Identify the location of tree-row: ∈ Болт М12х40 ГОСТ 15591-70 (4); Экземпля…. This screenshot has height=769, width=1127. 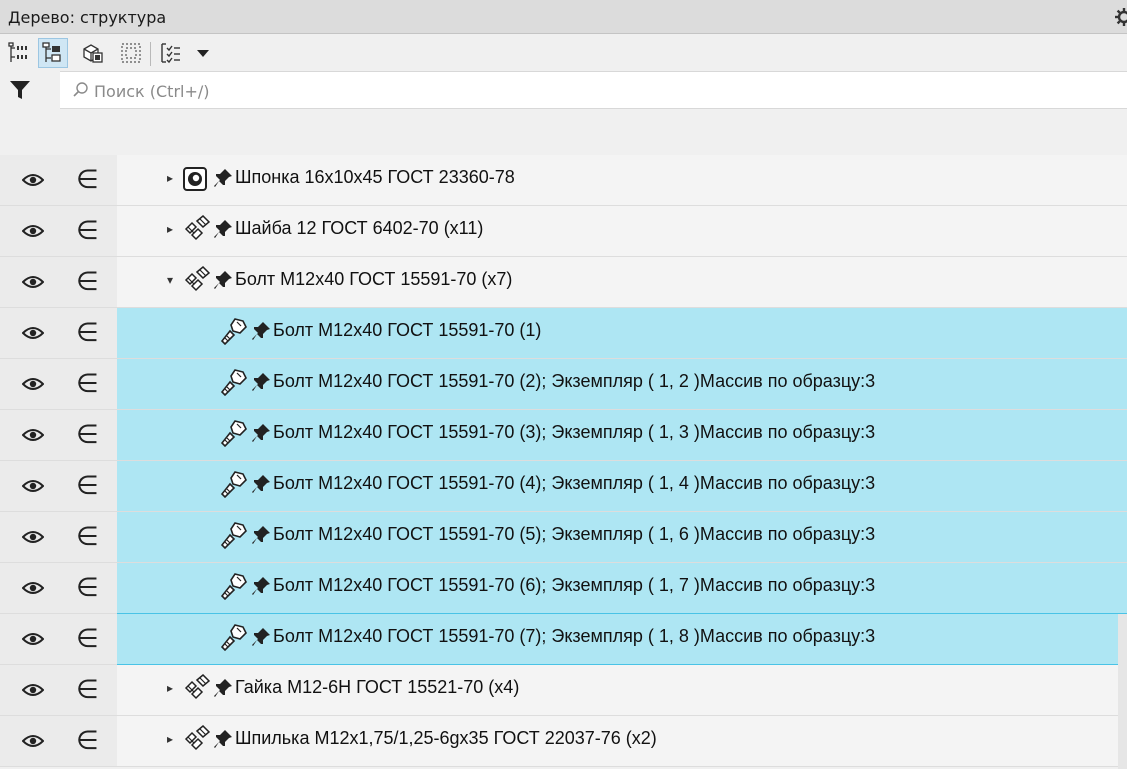
(563, 486).